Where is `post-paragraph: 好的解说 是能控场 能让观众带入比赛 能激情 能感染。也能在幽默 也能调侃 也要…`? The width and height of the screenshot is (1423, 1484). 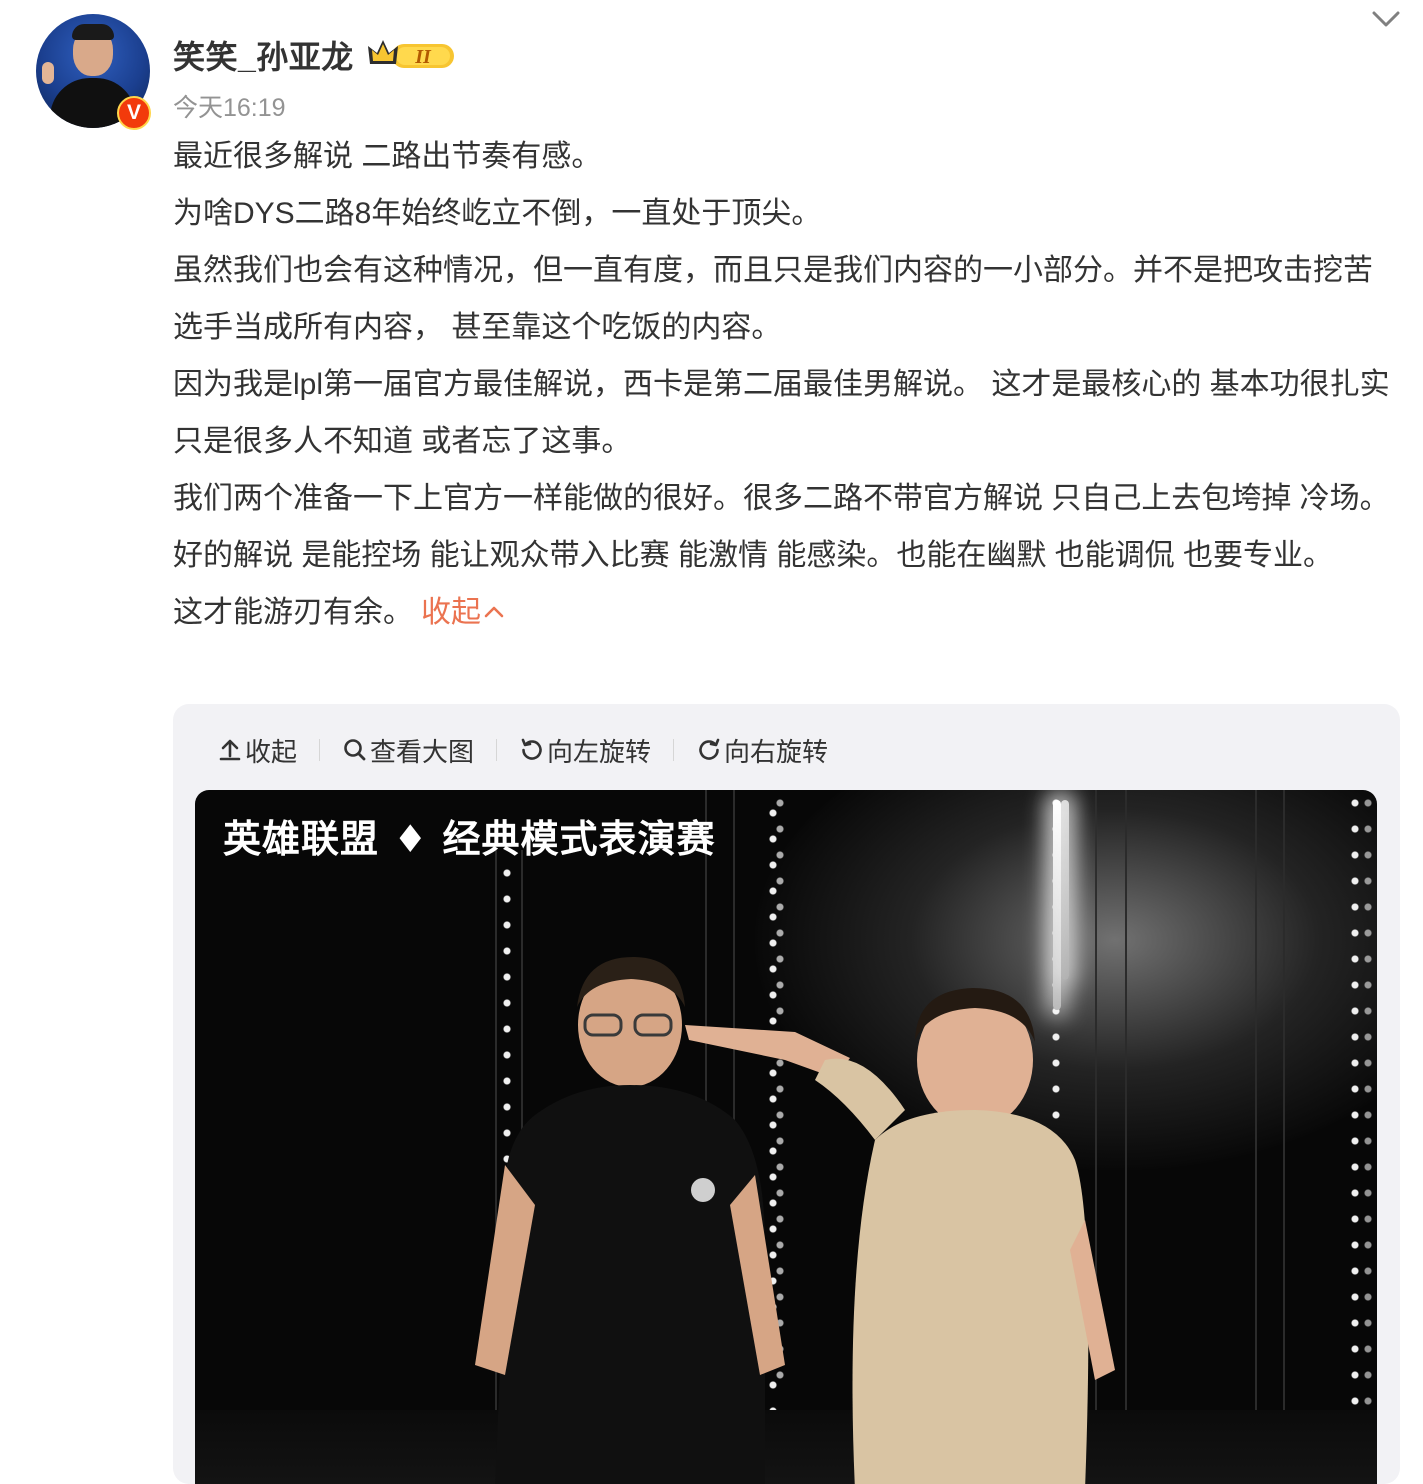 post-paragraph: 好的解说 是能控场 能让观众带入比赛 能激情 能感染。也能在幽默 也能调侃 也要… is located at coordinates (753, 584).